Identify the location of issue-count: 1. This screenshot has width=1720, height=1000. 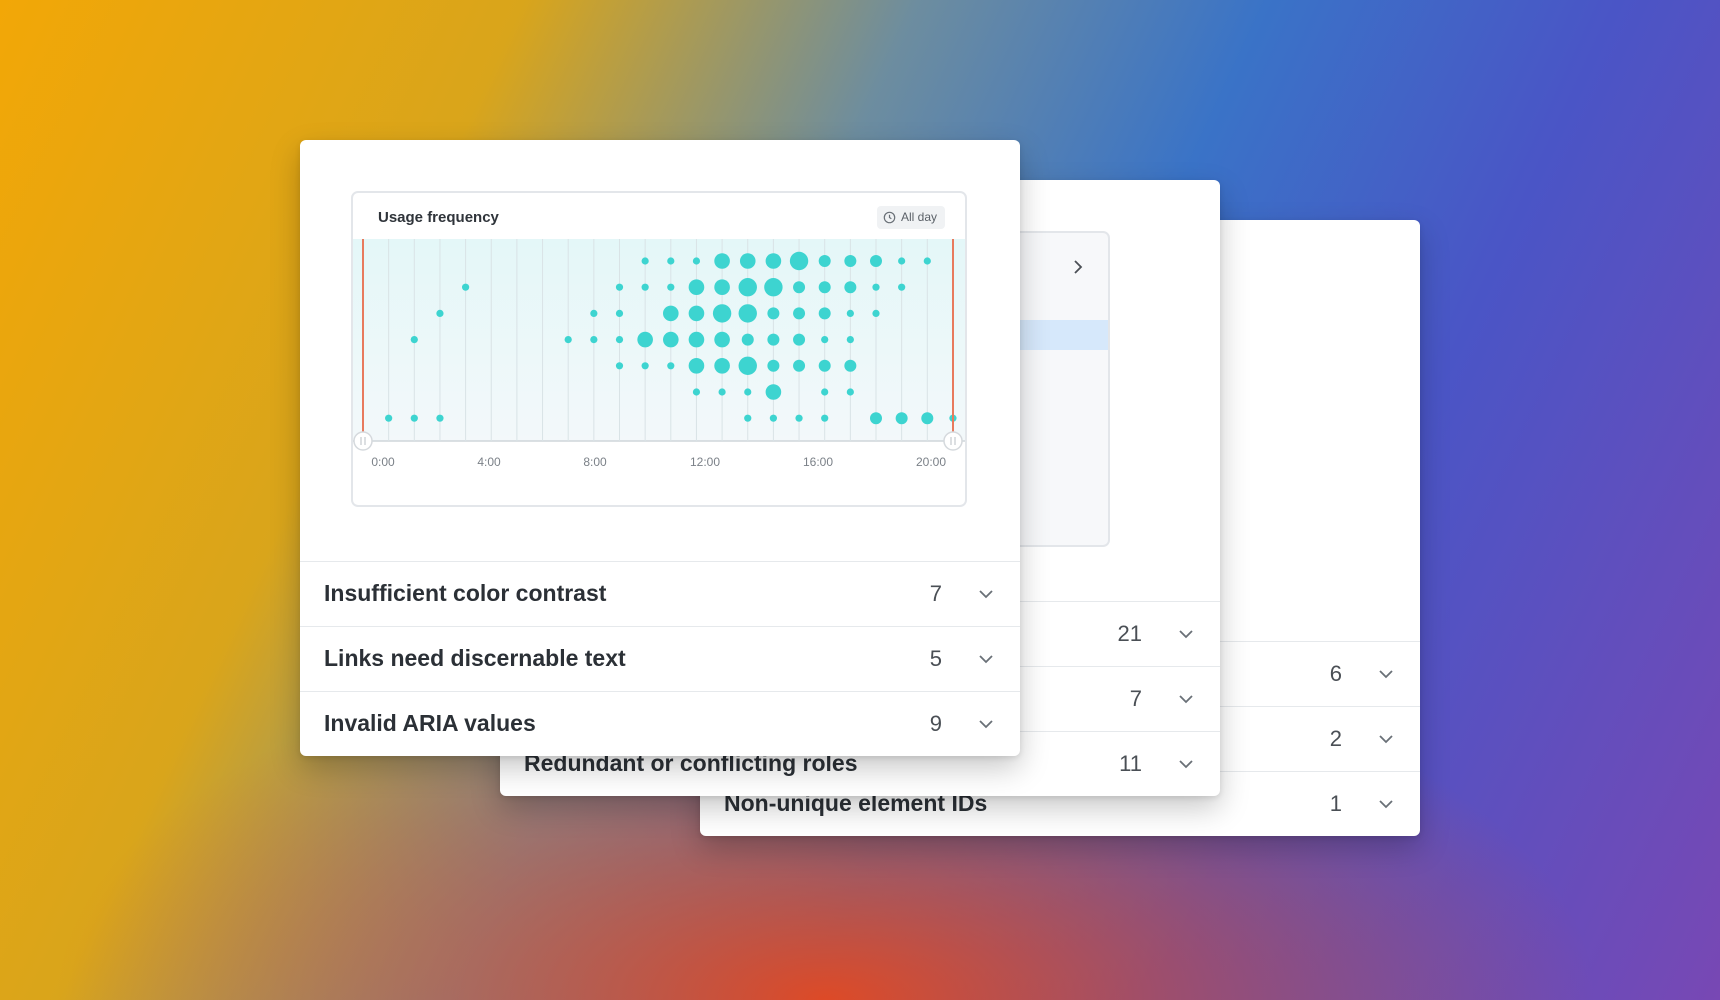
(1335, 803).